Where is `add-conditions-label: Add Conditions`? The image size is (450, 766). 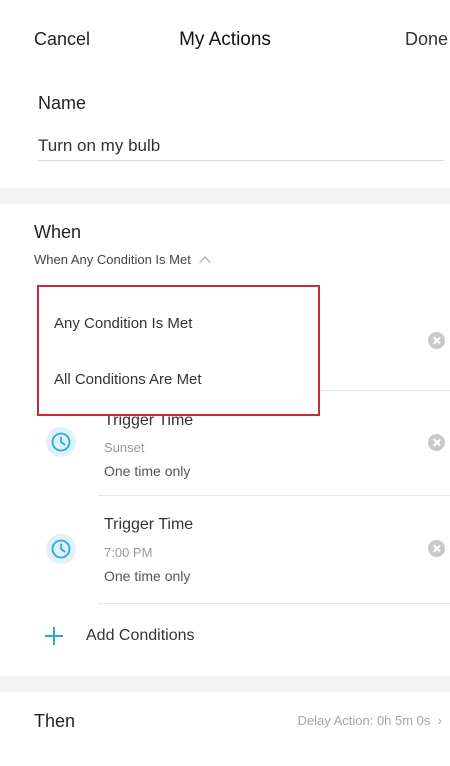
add-conditions-label: Add Conditions is located at coordinates (140, 635).